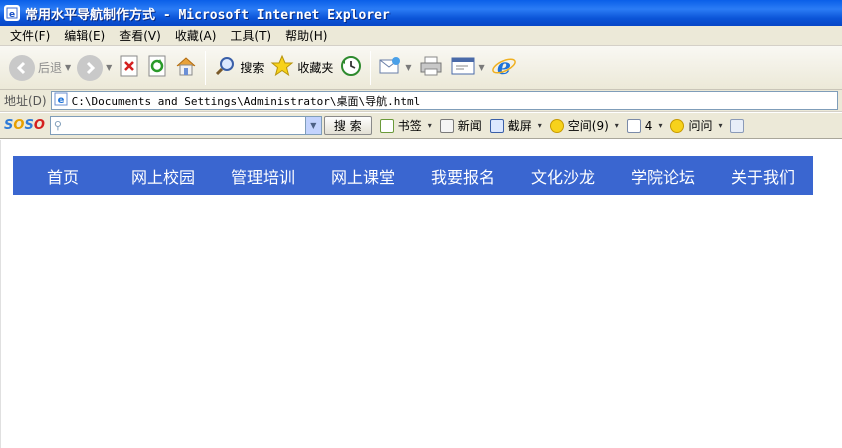 This screenshot has width=842, height=448. I want to click on nav-home: 首页, so click(63, 176).